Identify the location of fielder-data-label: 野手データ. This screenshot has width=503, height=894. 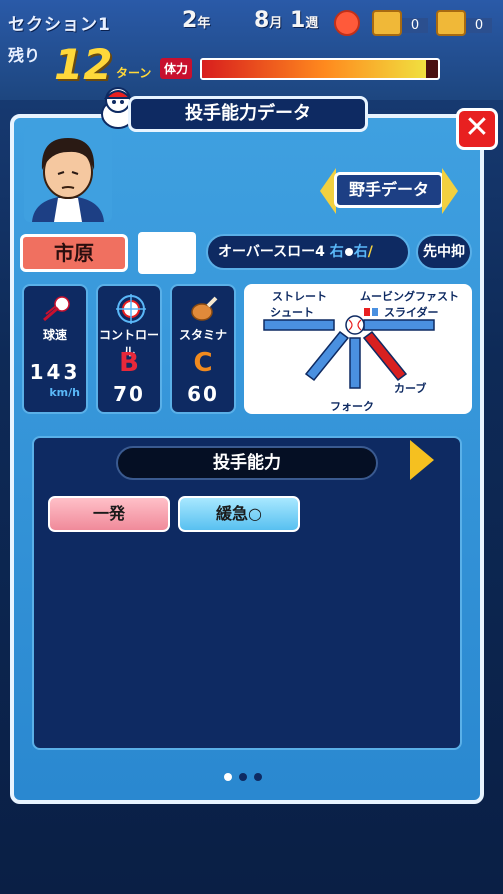
(389, 190).